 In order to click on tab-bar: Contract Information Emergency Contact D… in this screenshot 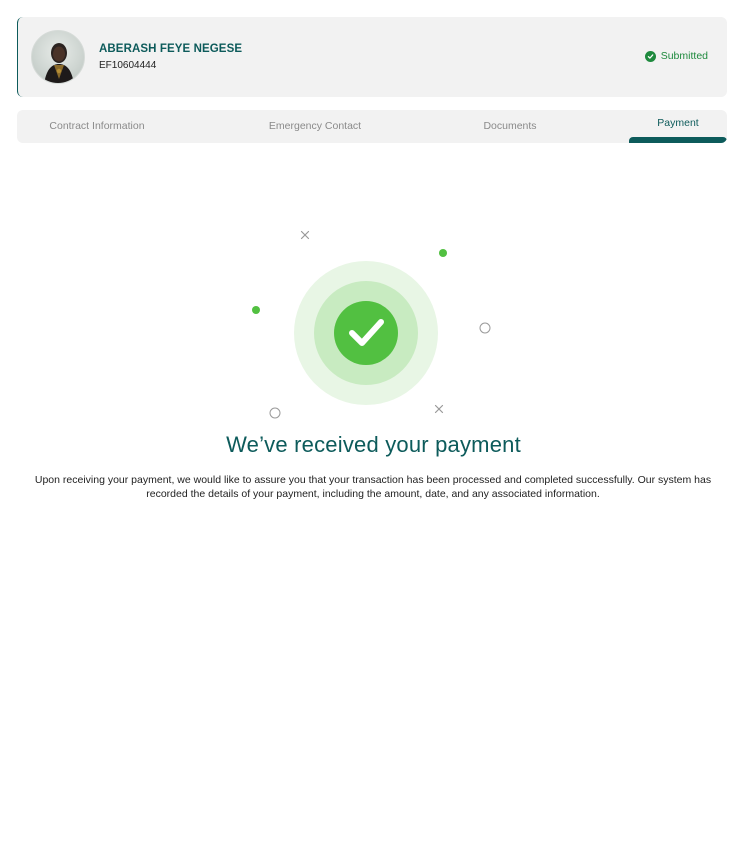, I will do `click(372, 126)`.